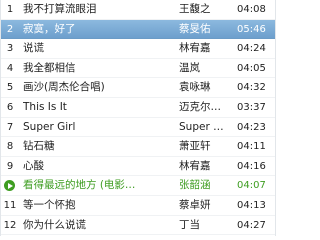 The image size is (320, 240). What do you see at coordinates (138, 10) in the screenshot?
I see `track-row: 1 我不打算流眼泪 王馥之 04:08` at bounding box center [138, 10].